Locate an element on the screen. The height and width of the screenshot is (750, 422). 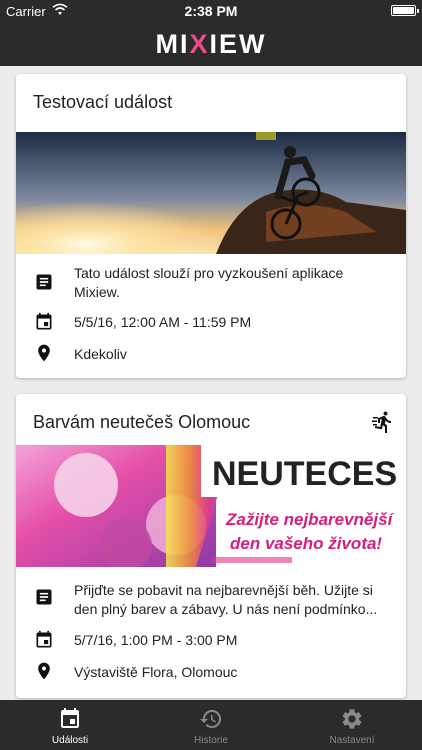
tab-events: Události is located at coordinates (70, 725).